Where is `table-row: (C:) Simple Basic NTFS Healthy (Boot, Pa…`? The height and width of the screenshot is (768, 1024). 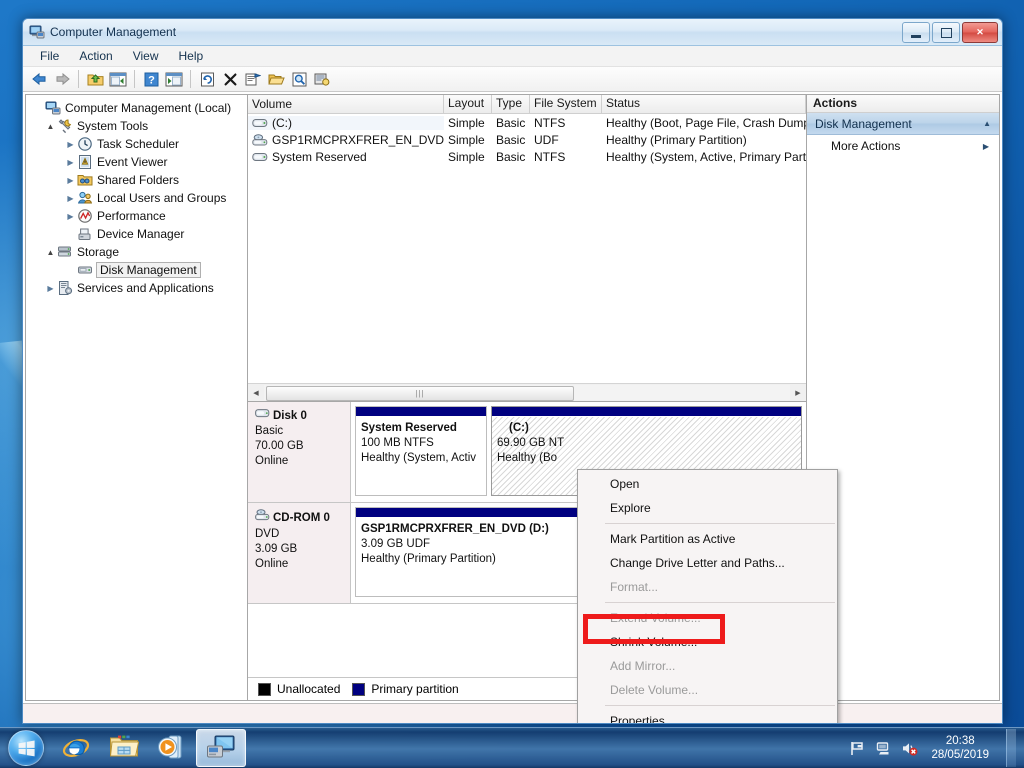
table-row: (C:) Simple Basic NTFS Healthy (Boot, Pa… is located at coordinates (527, 122).